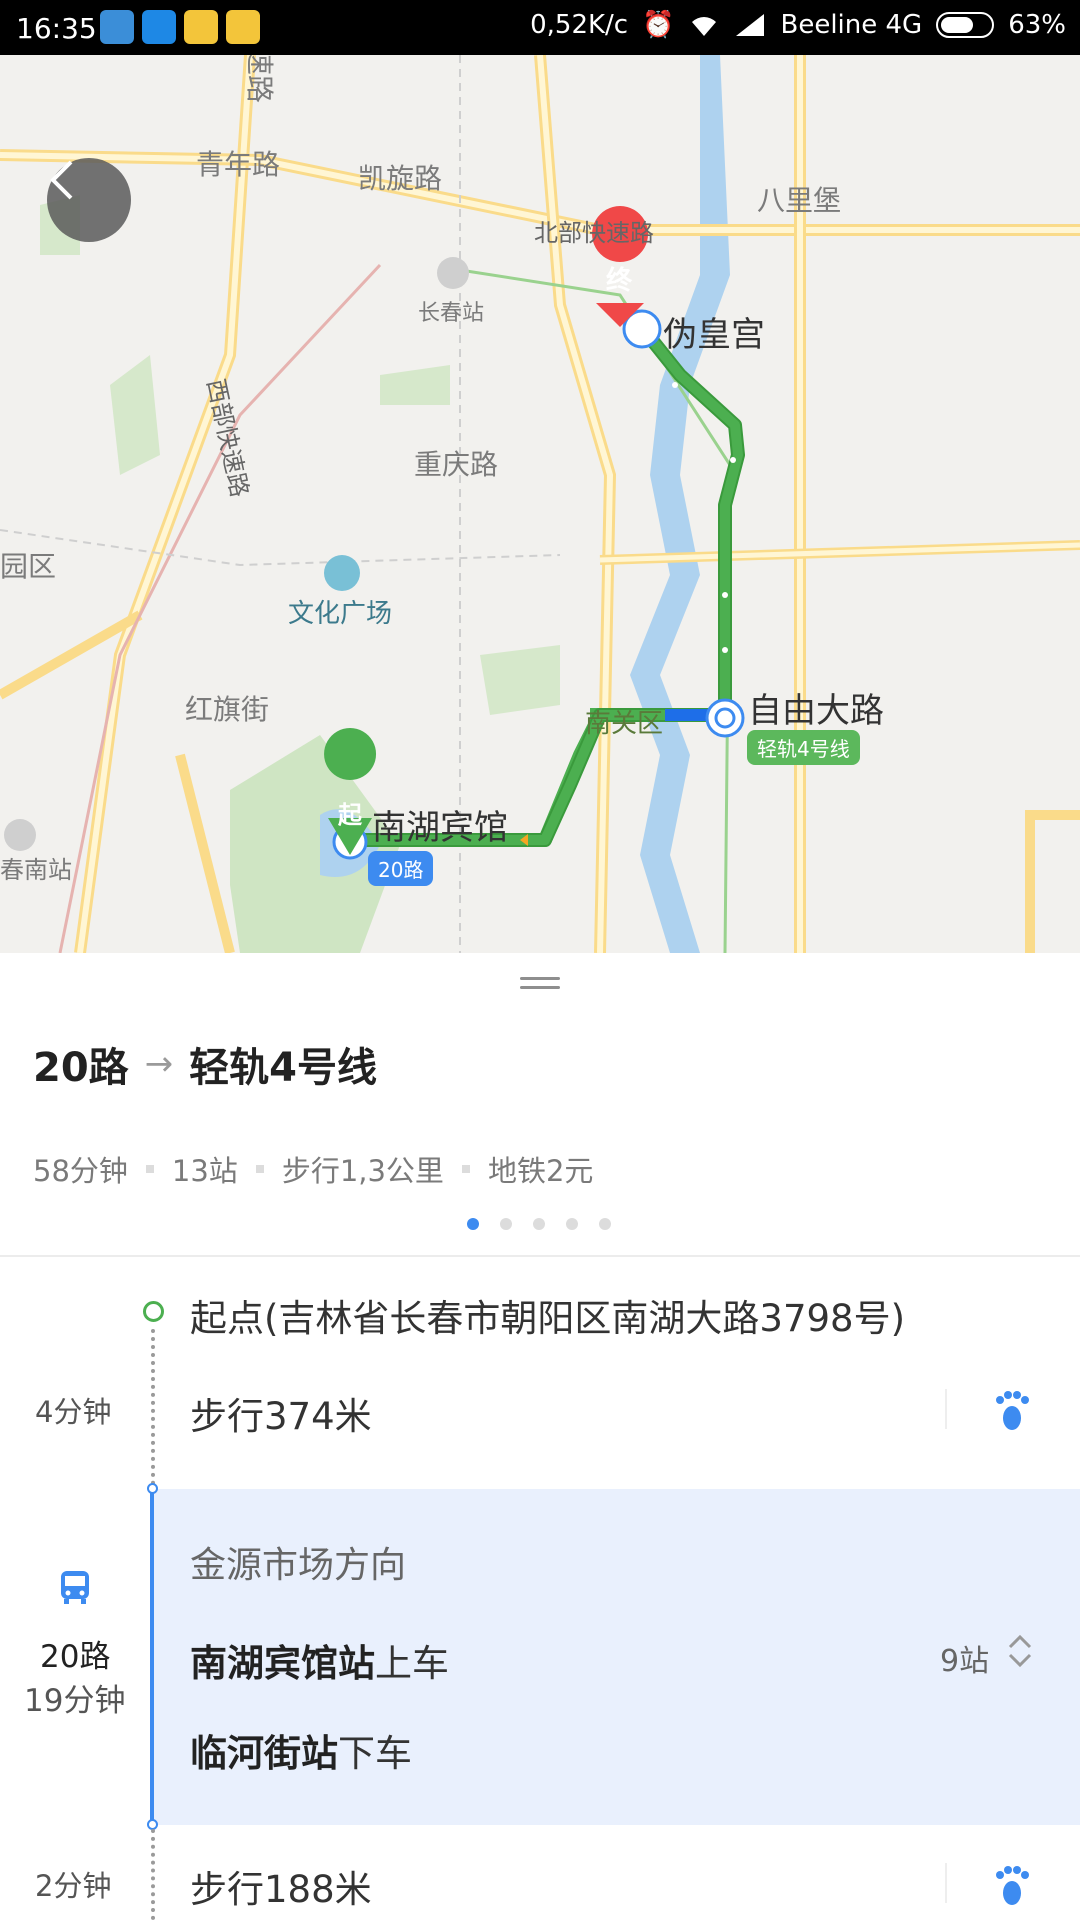 This screenshot has height=1920, width=1080. What do you see at coordinates (73, 1412) in the screenshot?
I see `walk1-duration: 4分钟` at bounding box center [73, 1412].